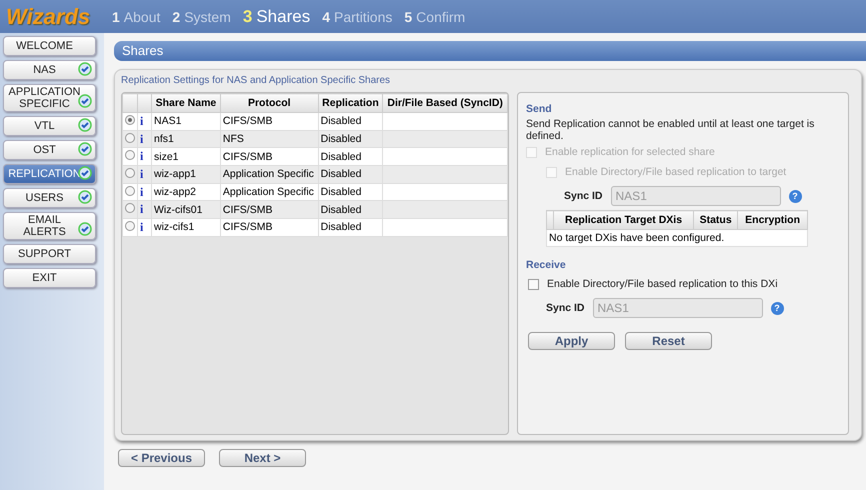 The height and width of the screenshot is (490, 866). I want to click on sidebar-item: VTL, so click(49, 126).